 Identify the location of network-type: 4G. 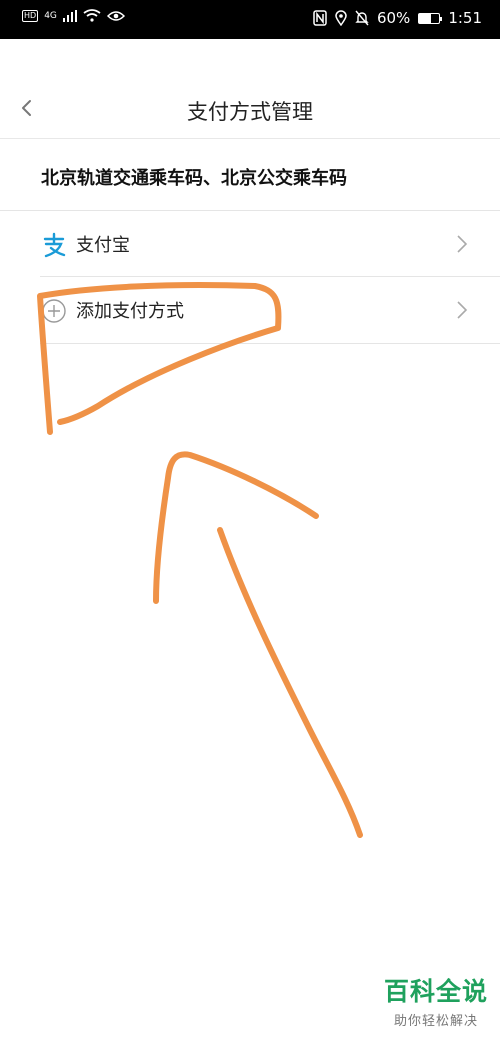
(50, 15).